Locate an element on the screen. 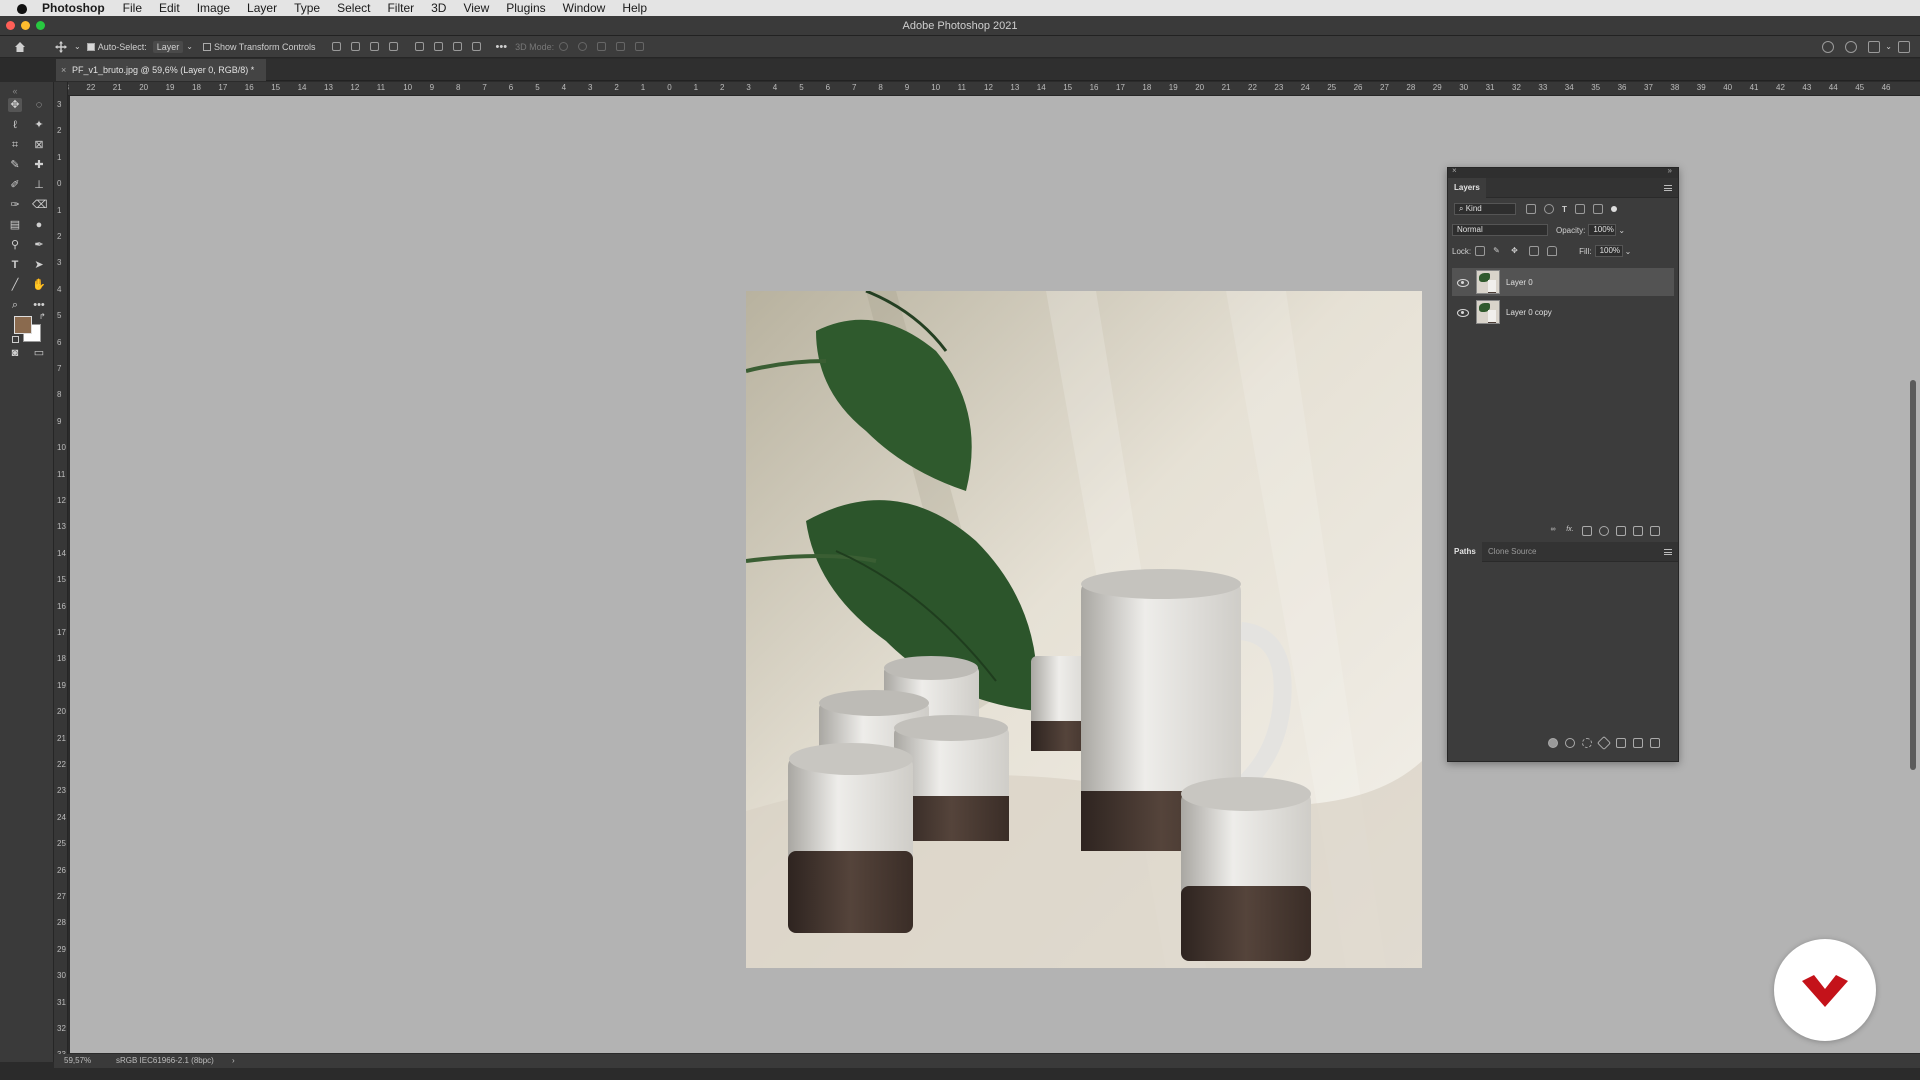  collapse-panel-icon: » is located at coordinates (1670, 170).